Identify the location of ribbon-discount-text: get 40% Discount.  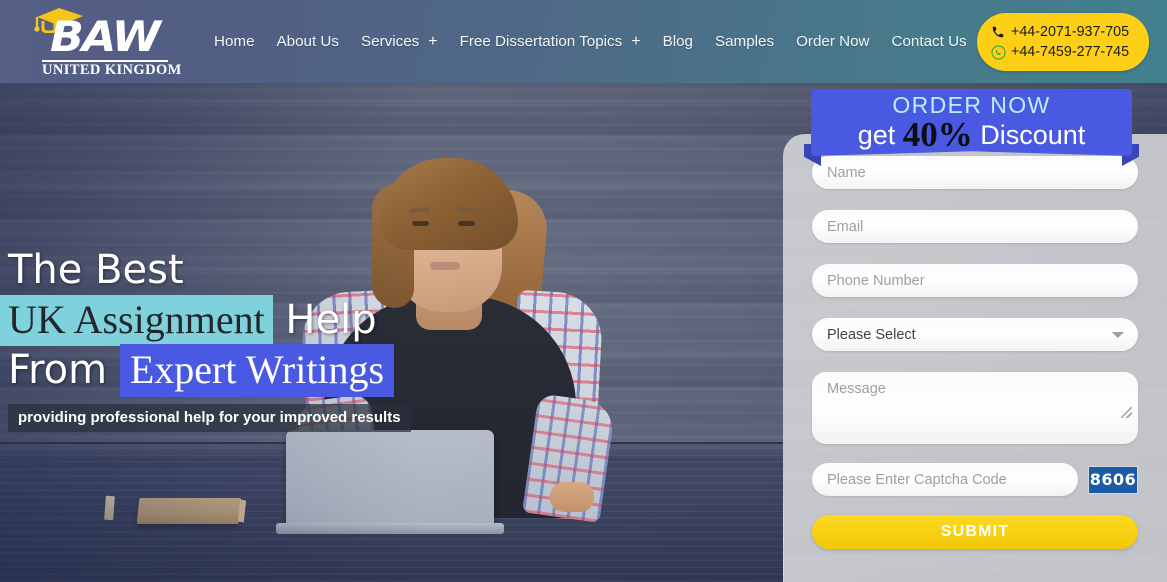
(971, 134).